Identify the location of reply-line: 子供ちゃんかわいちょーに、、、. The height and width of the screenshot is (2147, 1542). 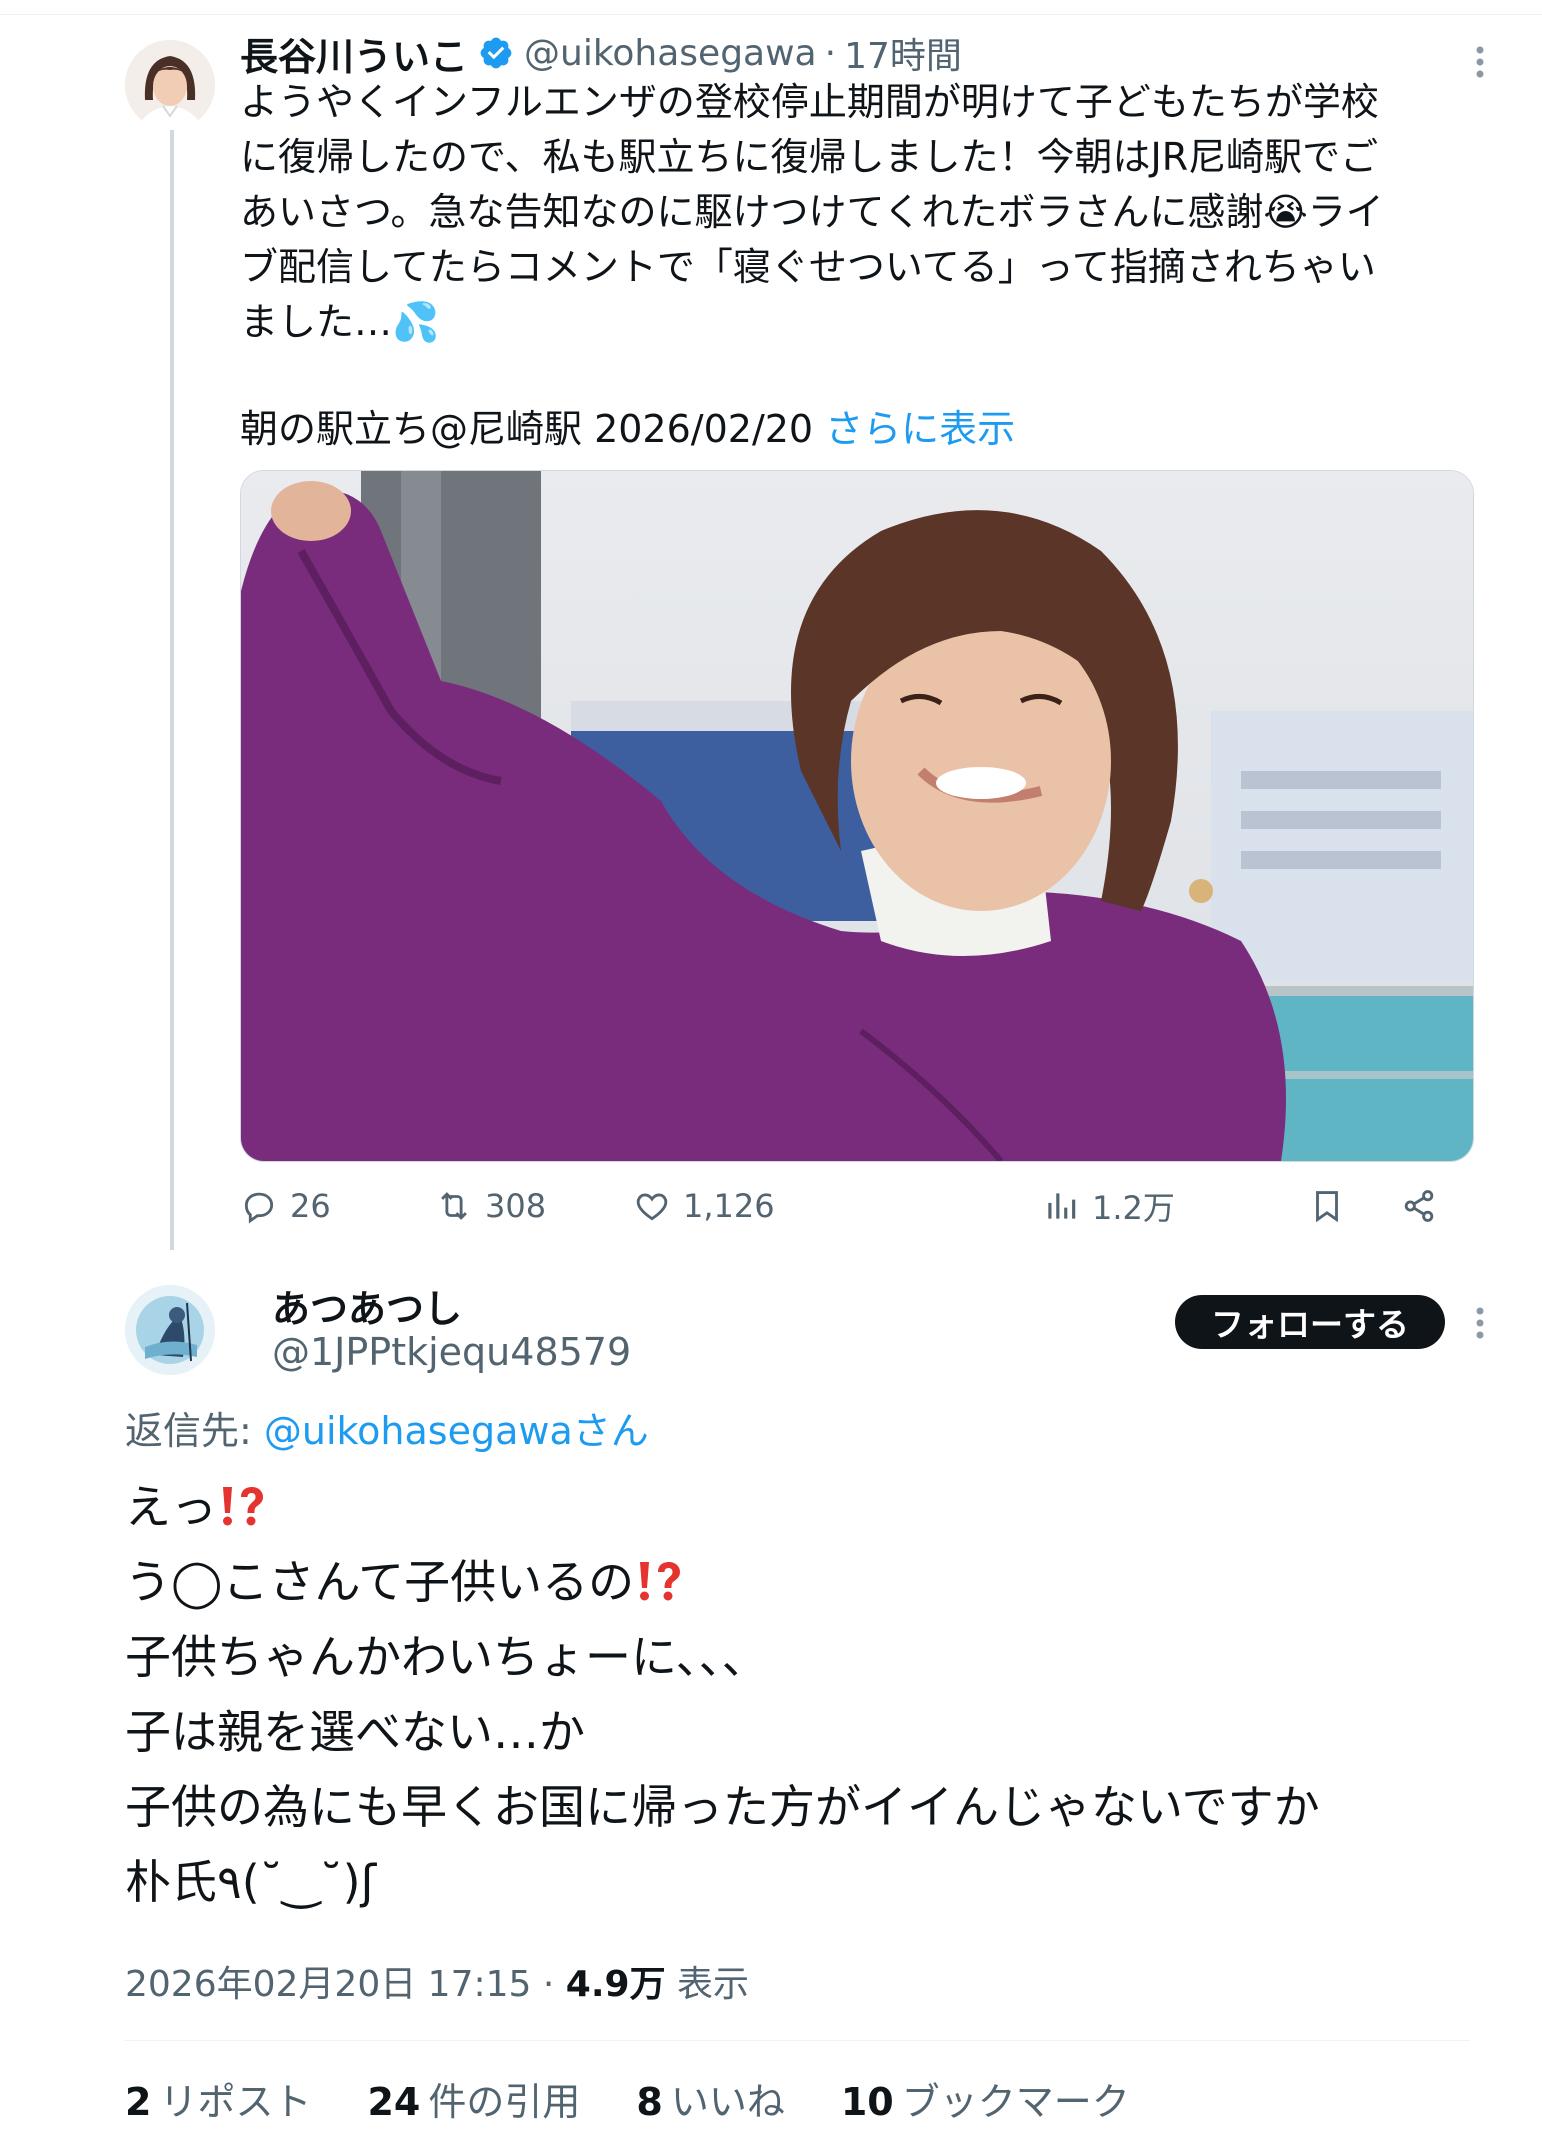
(446, 1657).